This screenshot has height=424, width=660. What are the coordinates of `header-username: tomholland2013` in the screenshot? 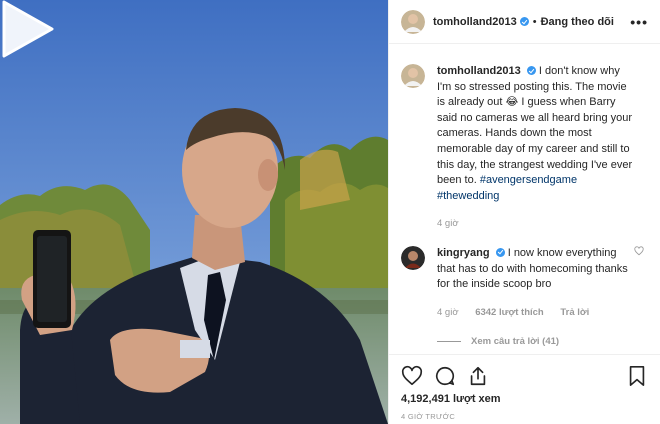 It's located at (475, 22).